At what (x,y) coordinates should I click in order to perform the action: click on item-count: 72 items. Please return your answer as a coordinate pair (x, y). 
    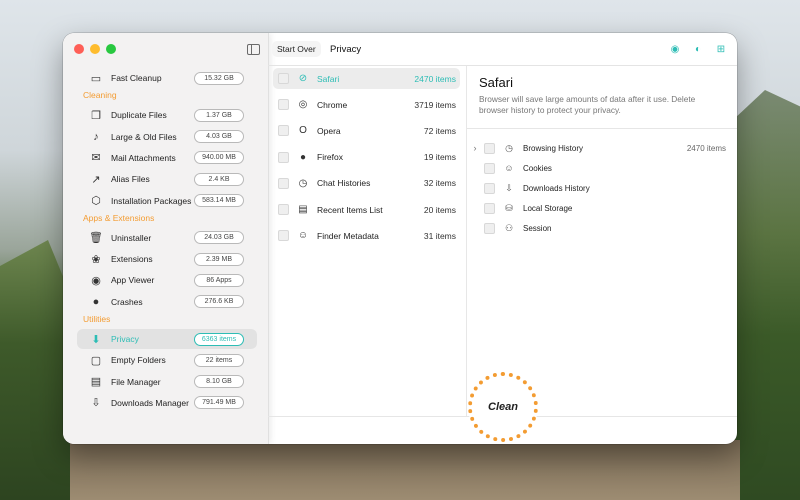
    Looking at the image, I should click on (439, 130).